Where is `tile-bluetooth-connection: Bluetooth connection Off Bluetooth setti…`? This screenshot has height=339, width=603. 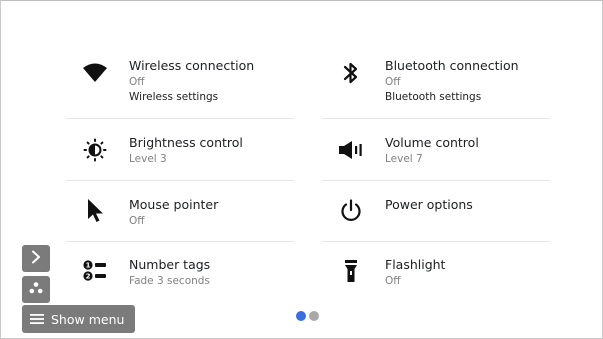 tile-bluetooth-connection: Bluetooth connection Off Bluetooth setti… is located at coordinates (436, 84).